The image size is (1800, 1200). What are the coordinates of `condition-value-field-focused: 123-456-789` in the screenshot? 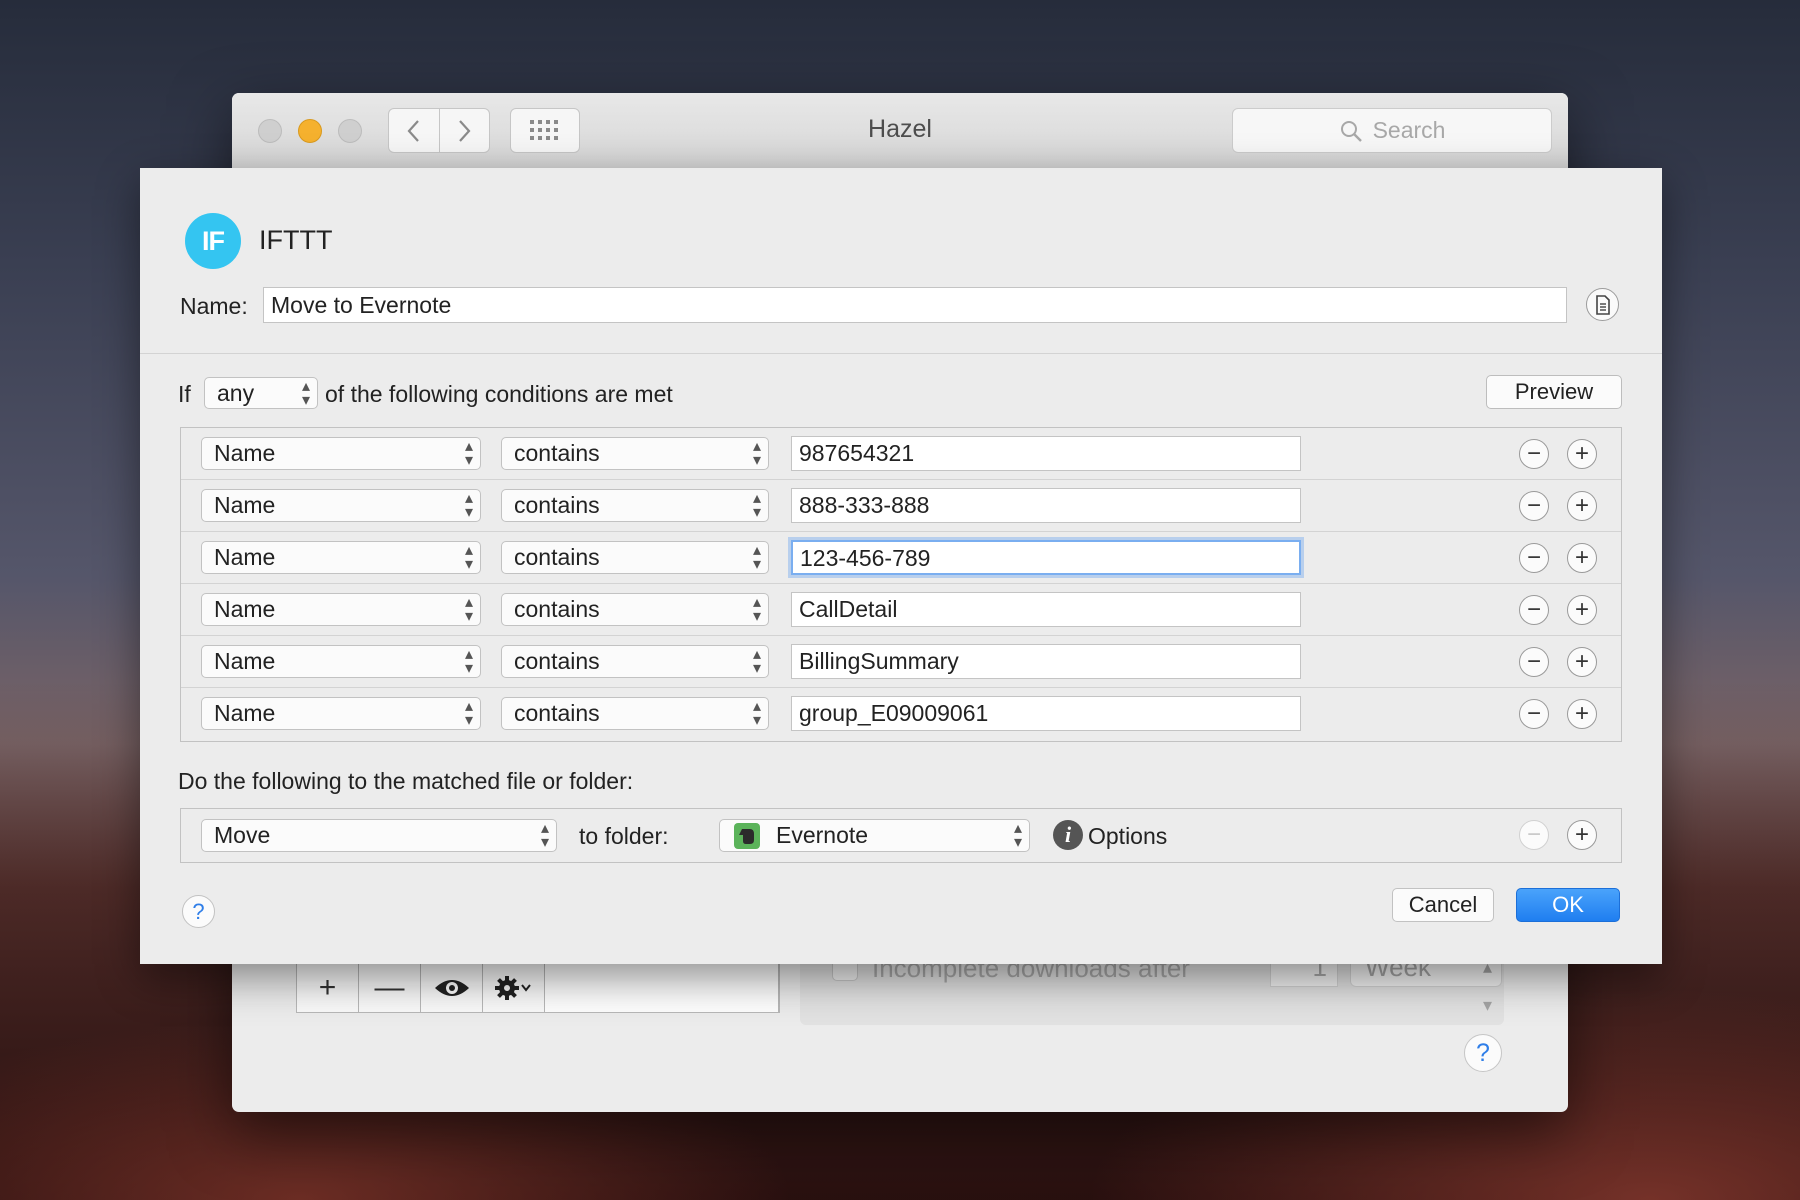 It's located at (1046, 557).